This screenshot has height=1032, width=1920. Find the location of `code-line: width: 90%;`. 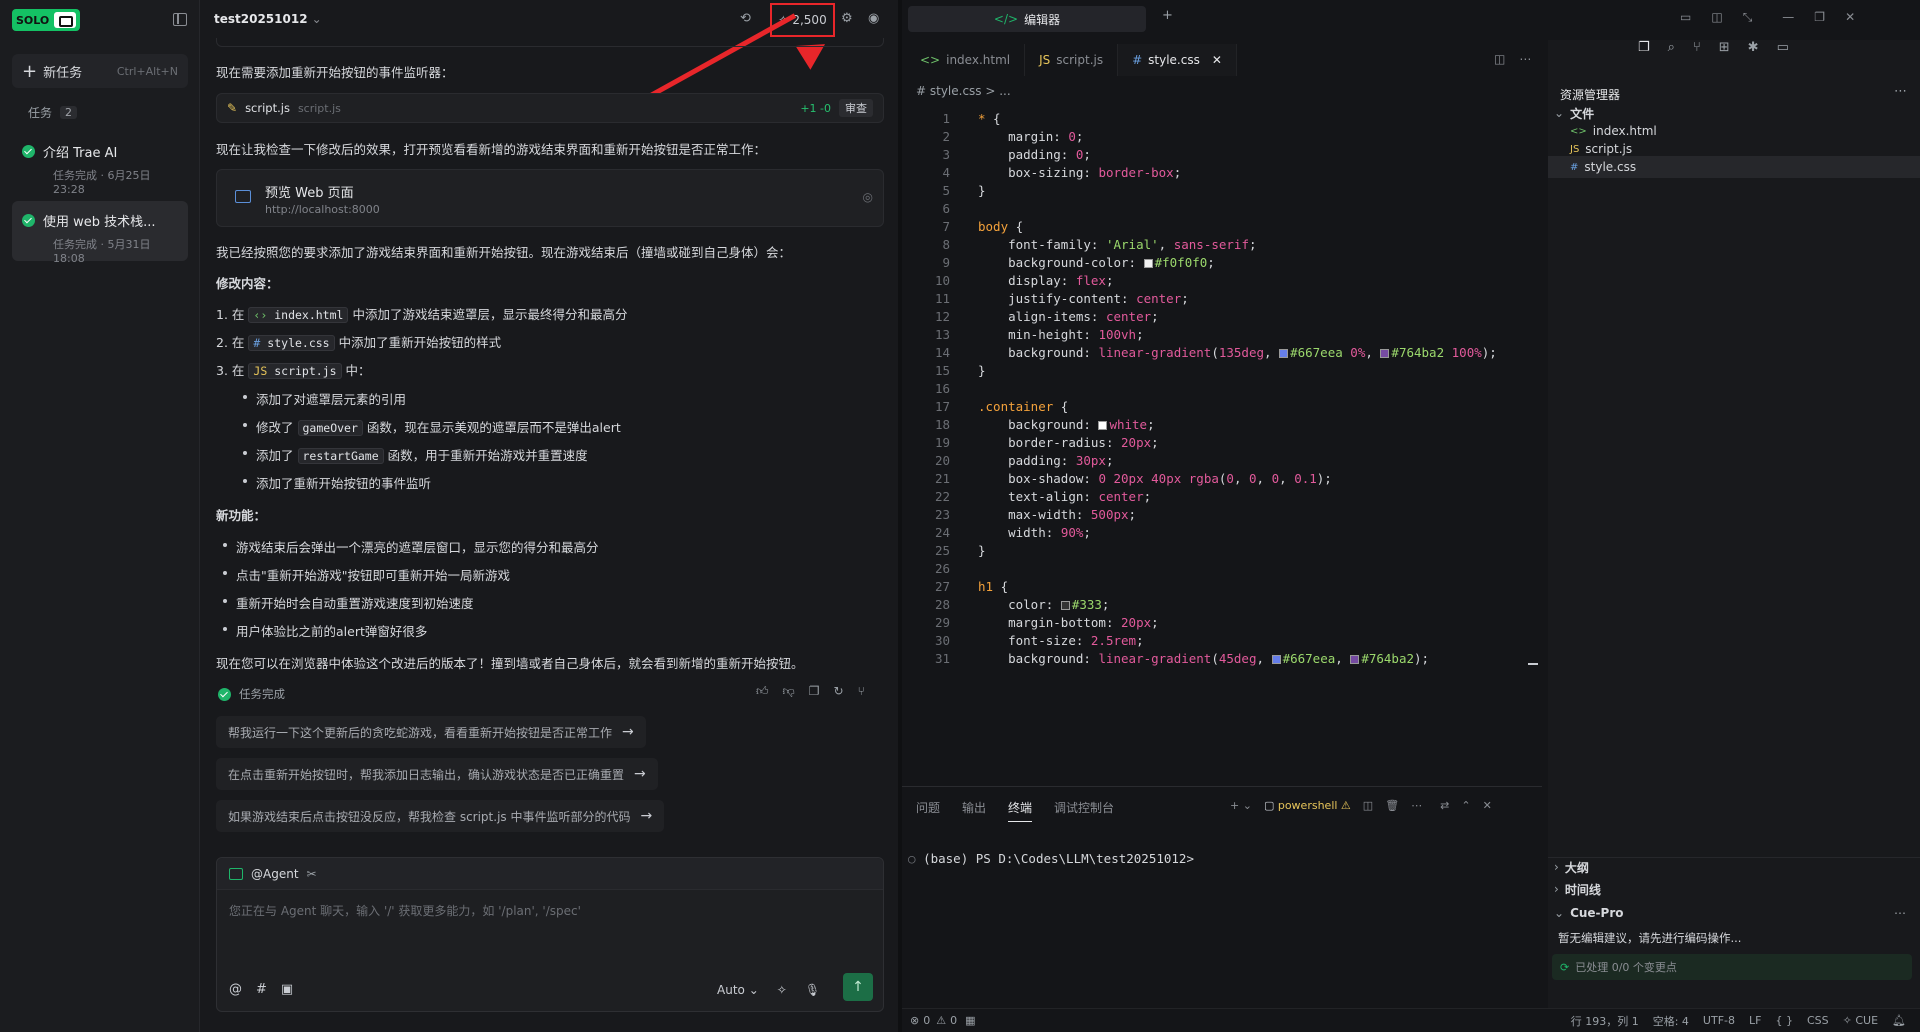

code-line: width: 90%; is located at coordinates (1034, 532).